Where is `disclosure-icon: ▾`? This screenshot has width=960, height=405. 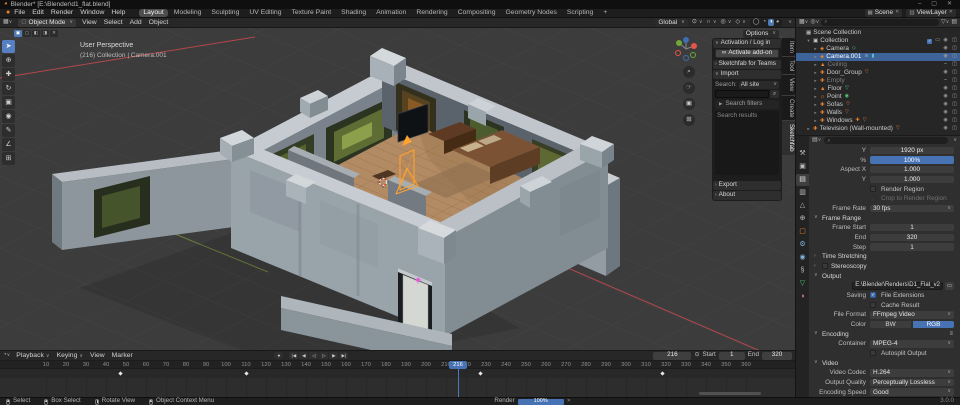
disclosure-icon: ▾ is located at coordinates (808, 41).